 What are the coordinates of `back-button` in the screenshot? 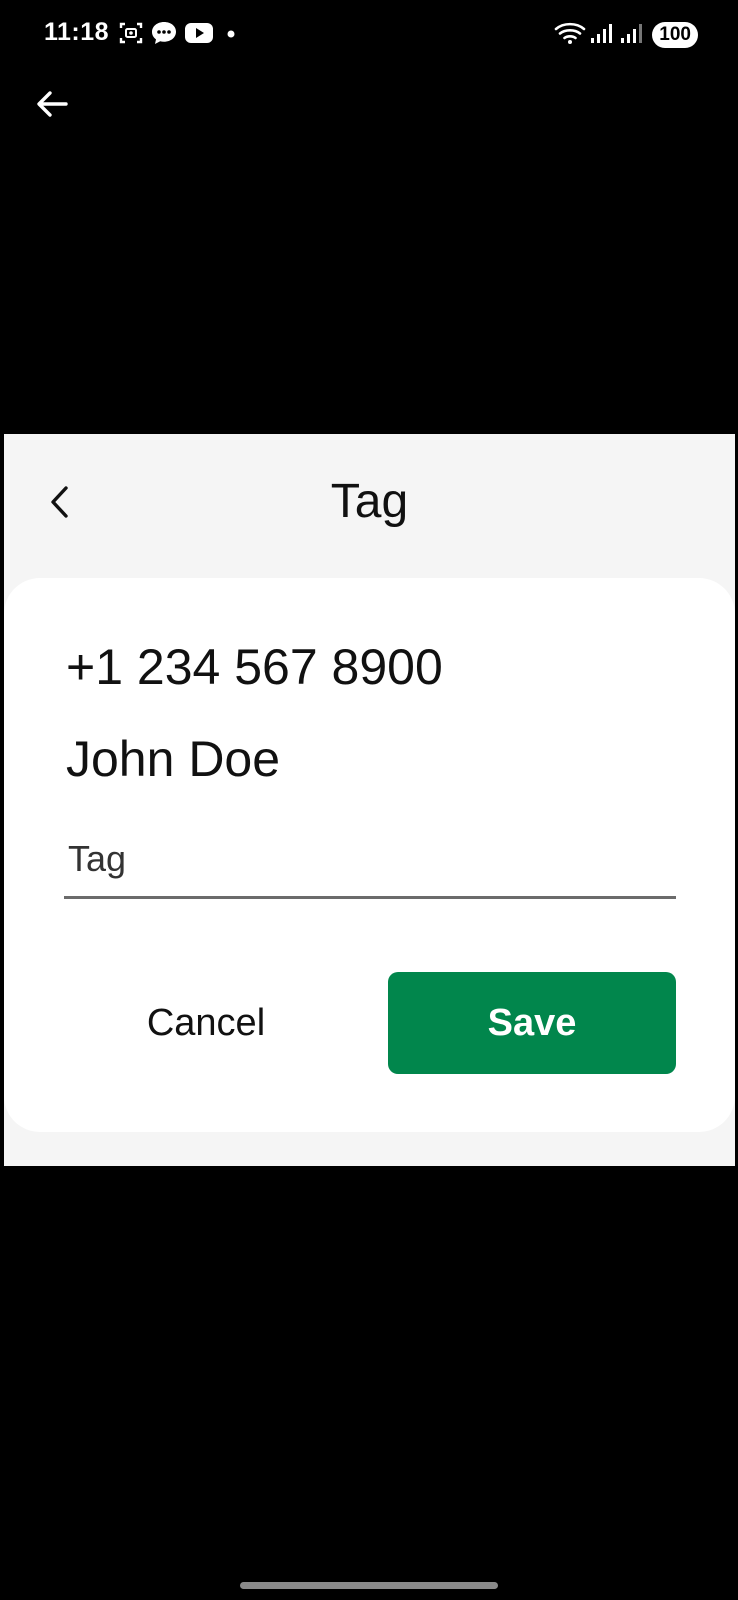 It's located at (52, 106).